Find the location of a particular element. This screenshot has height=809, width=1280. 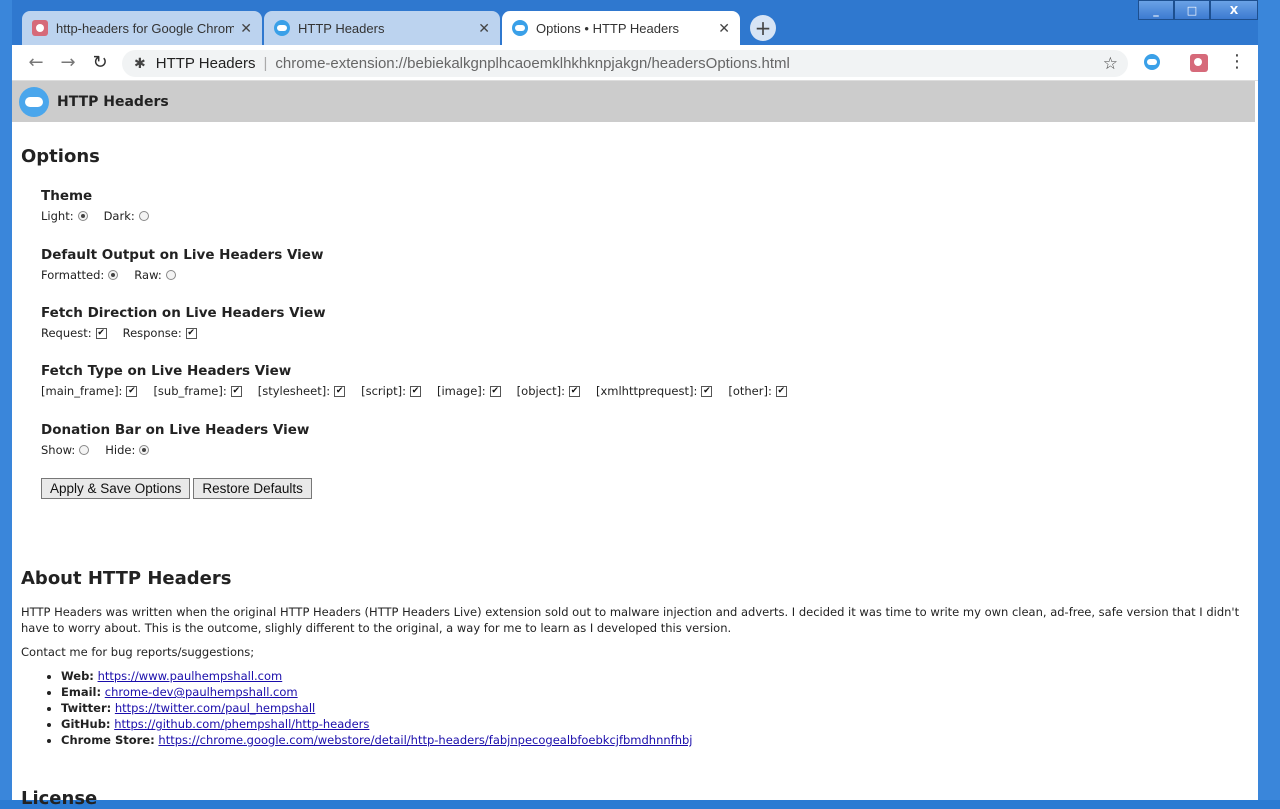

direction-title: Fetch Direction on Live Headers View is located at coordinates (183, 313).